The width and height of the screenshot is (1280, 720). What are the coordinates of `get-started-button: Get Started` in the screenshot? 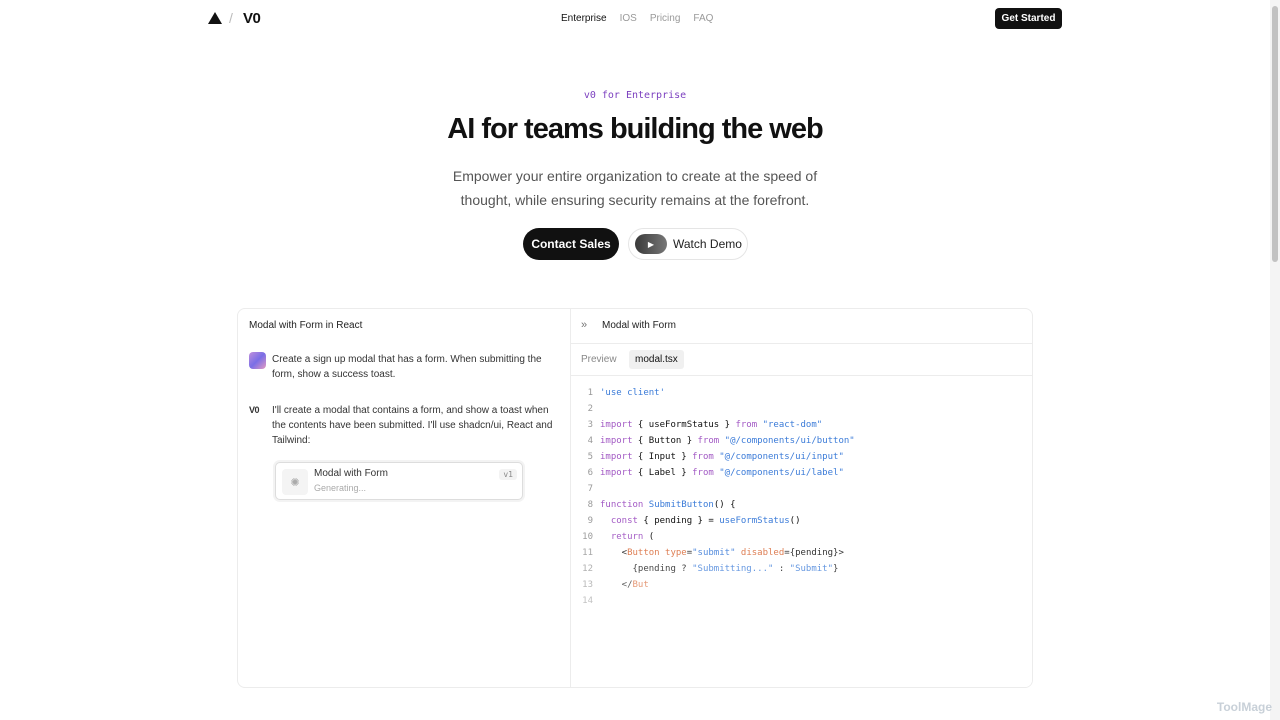 It's located at (1028, 18).